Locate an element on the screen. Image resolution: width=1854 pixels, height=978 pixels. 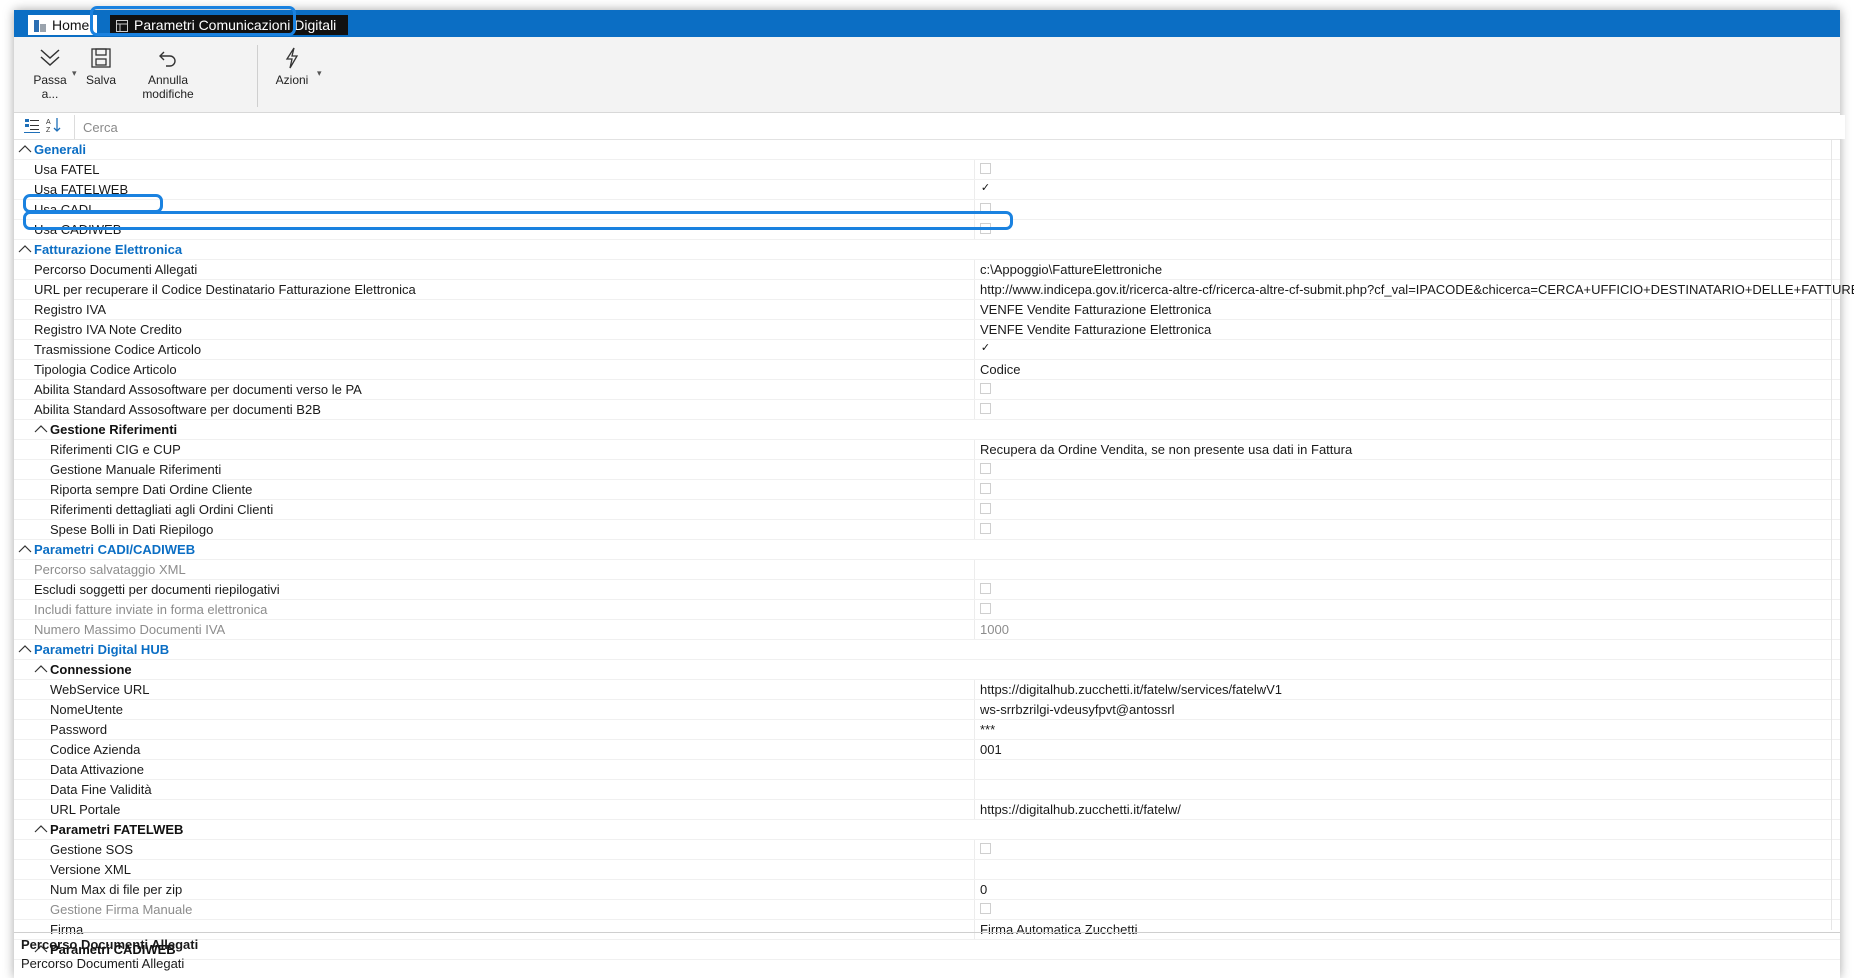
grid-property-row: Tipologia Codice Articolo Codice is located at coordinates (927, 370).